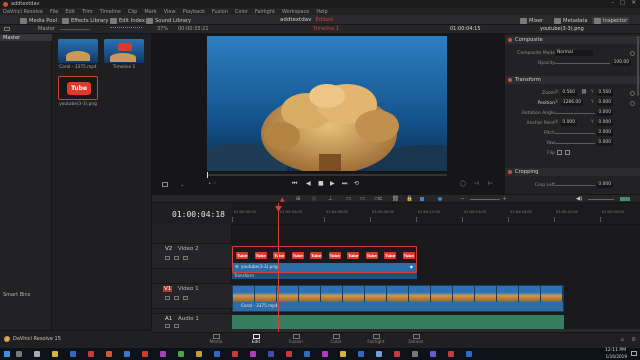  What do you see at coordinates (212, 184) in the screenshot?
I see `viewer-options-icon: • ◦` at bounding box center [212, 184].